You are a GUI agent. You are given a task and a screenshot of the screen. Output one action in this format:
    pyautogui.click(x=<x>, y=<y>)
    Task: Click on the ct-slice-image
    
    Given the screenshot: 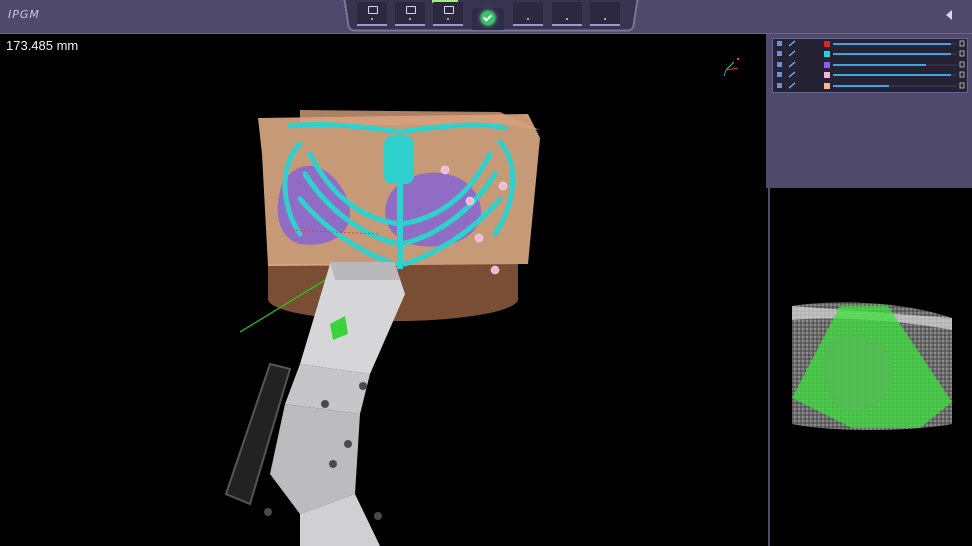 What is the action you would take?
    pyautogui.click(x=872, y=366)
    